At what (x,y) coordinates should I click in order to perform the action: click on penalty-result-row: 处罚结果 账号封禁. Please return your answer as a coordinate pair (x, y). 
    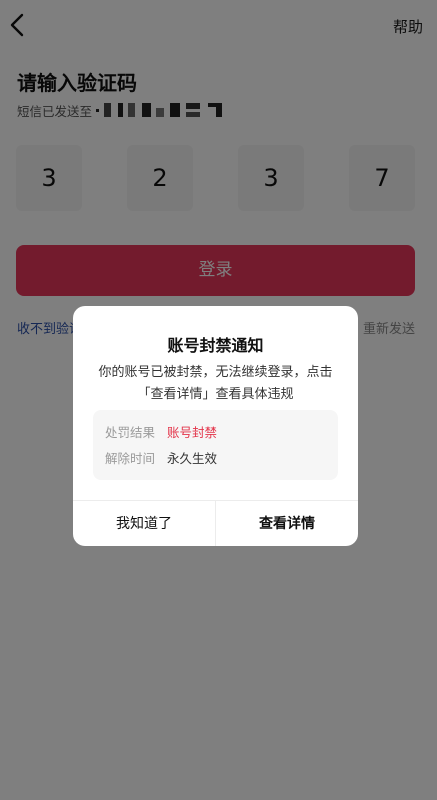
    Looking at the image, I should click on (161, 433).